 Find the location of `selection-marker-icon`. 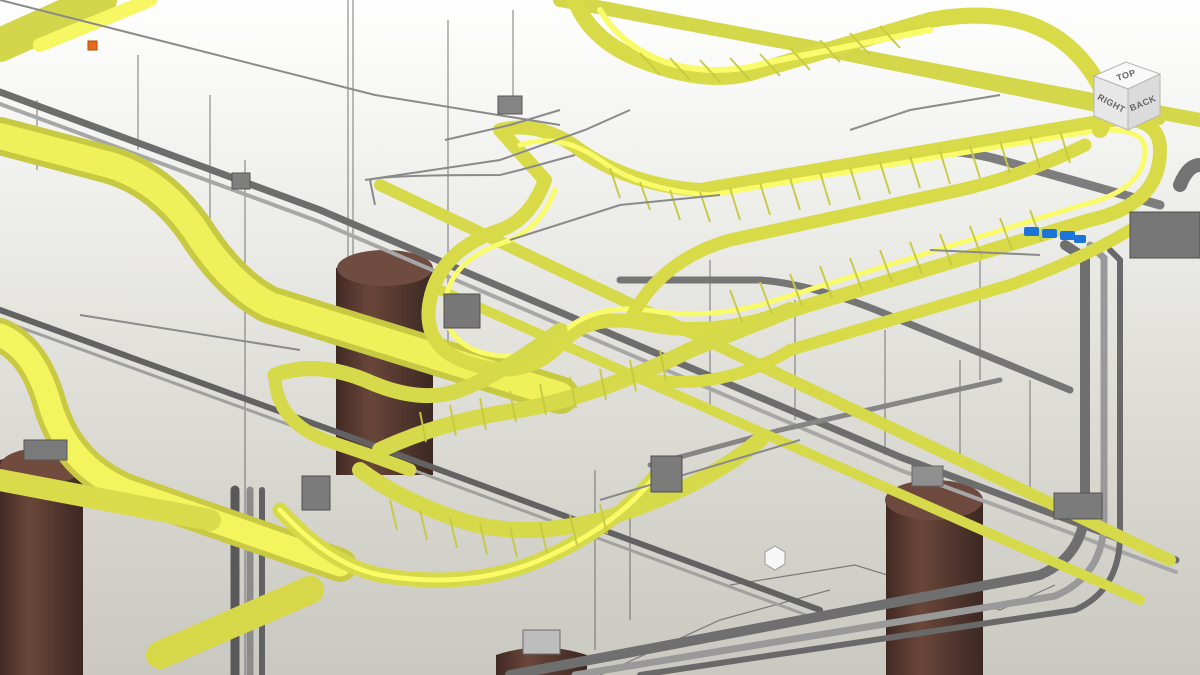

selection-marker-icon is located at coordinates (92, 45).